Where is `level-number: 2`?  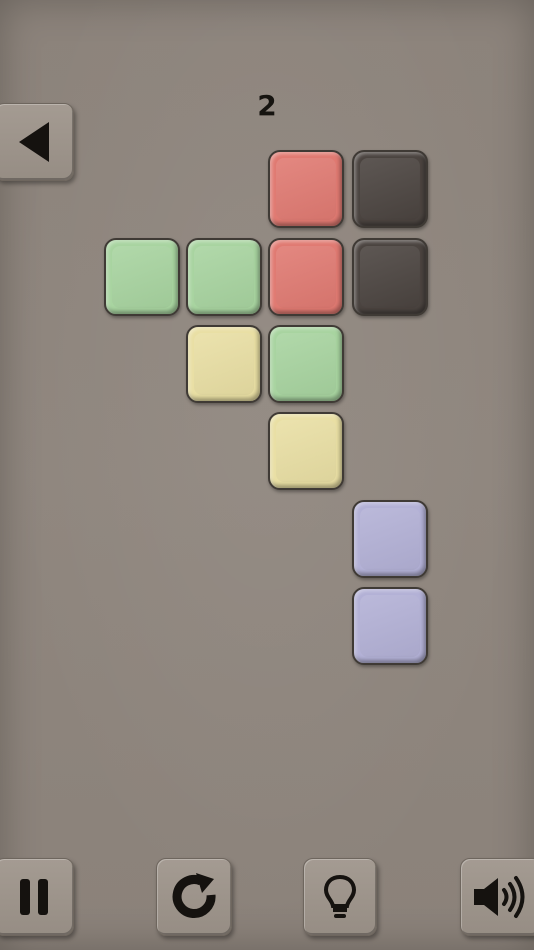
level-number: 2 is located at coordinates (267, 105).